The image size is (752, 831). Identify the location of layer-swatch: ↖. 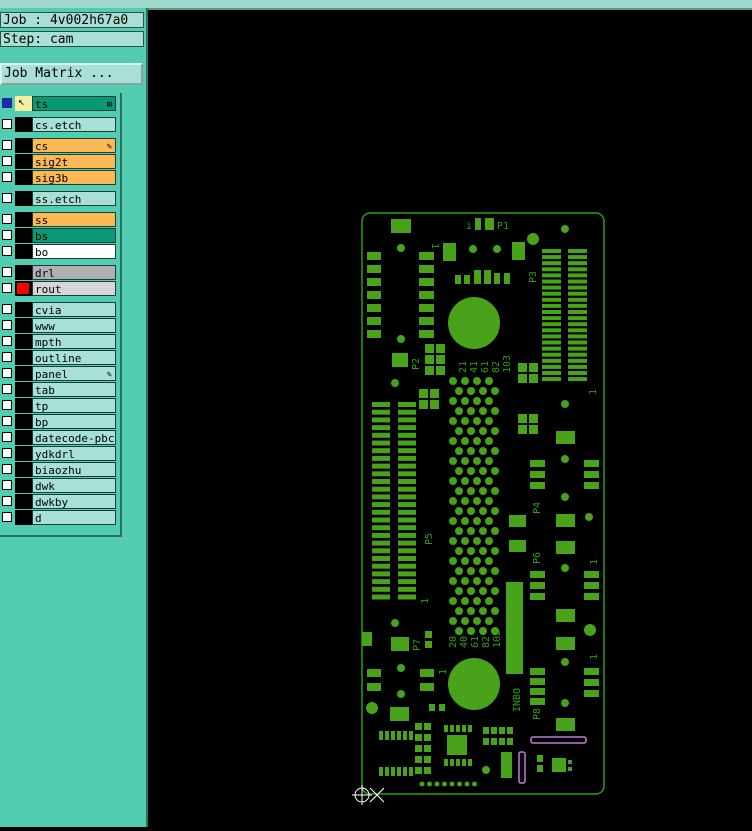
(23, 103).